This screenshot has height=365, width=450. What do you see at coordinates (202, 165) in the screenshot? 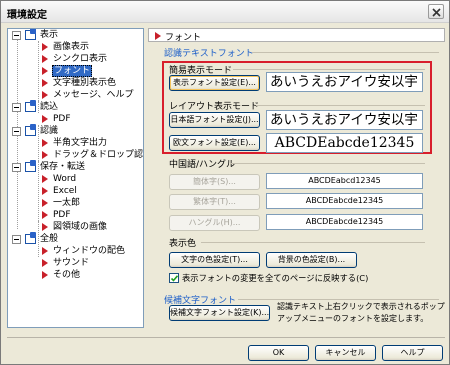
I see `chinese-hangul-label: 中国語/ハングル` at bounding box center [202, 165].